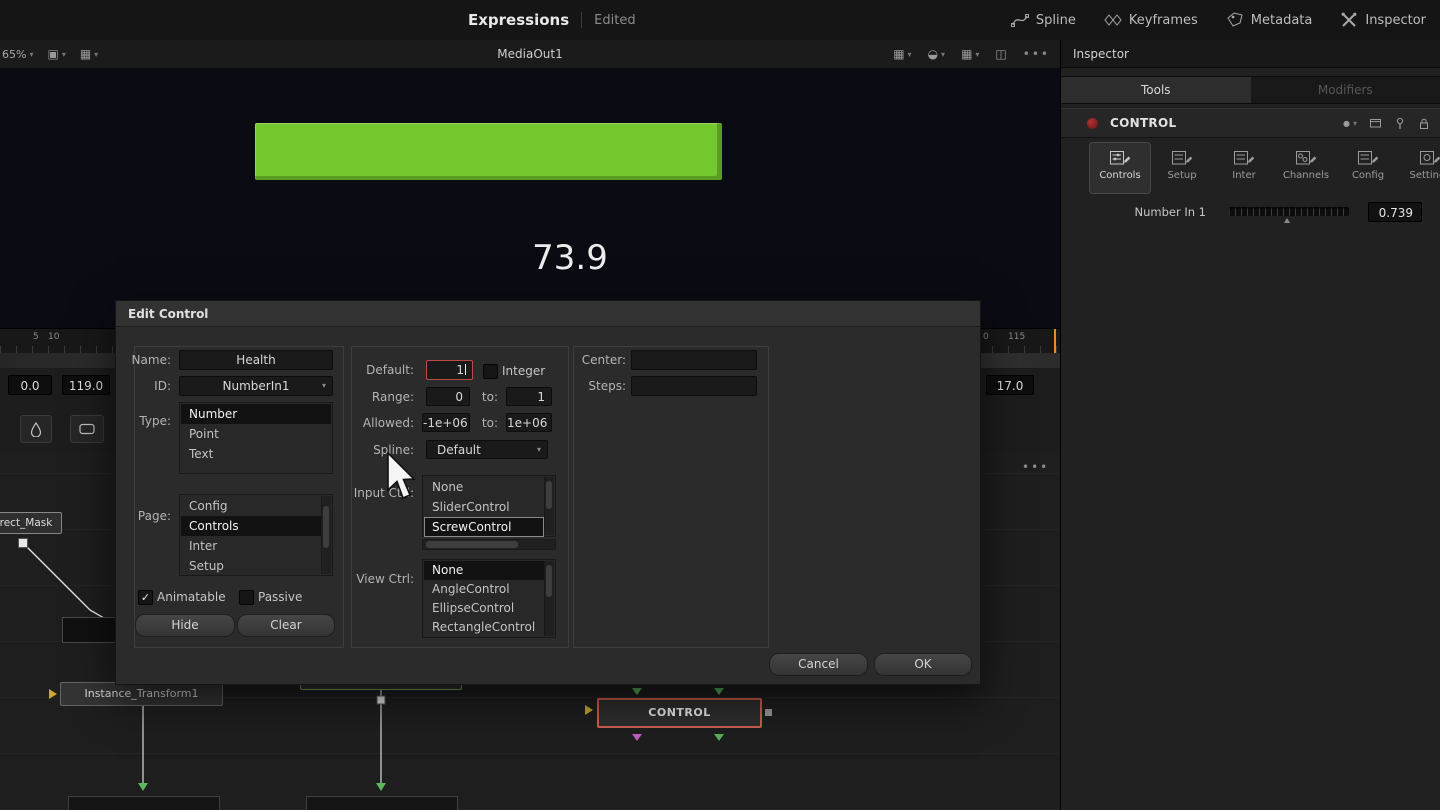 The height and width of the screenshot is (810, 1440). I want to click on grid-select: ▦ ▾, so click(970, 54).